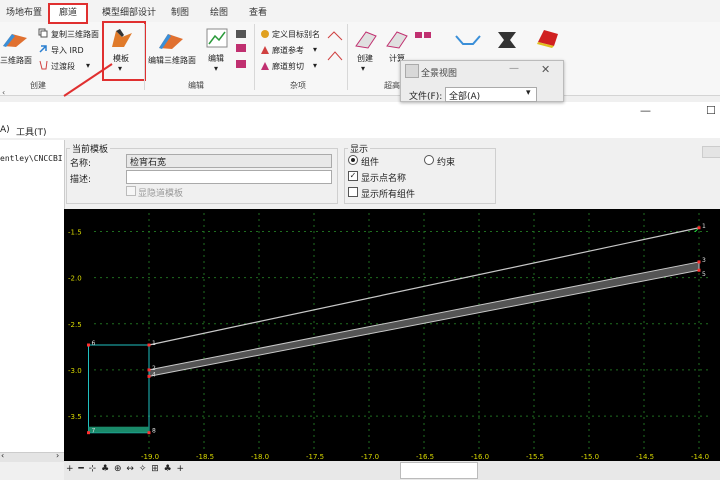 The image size is (720, 480). I want to click on menu-item-view: A), so click(5, 130).